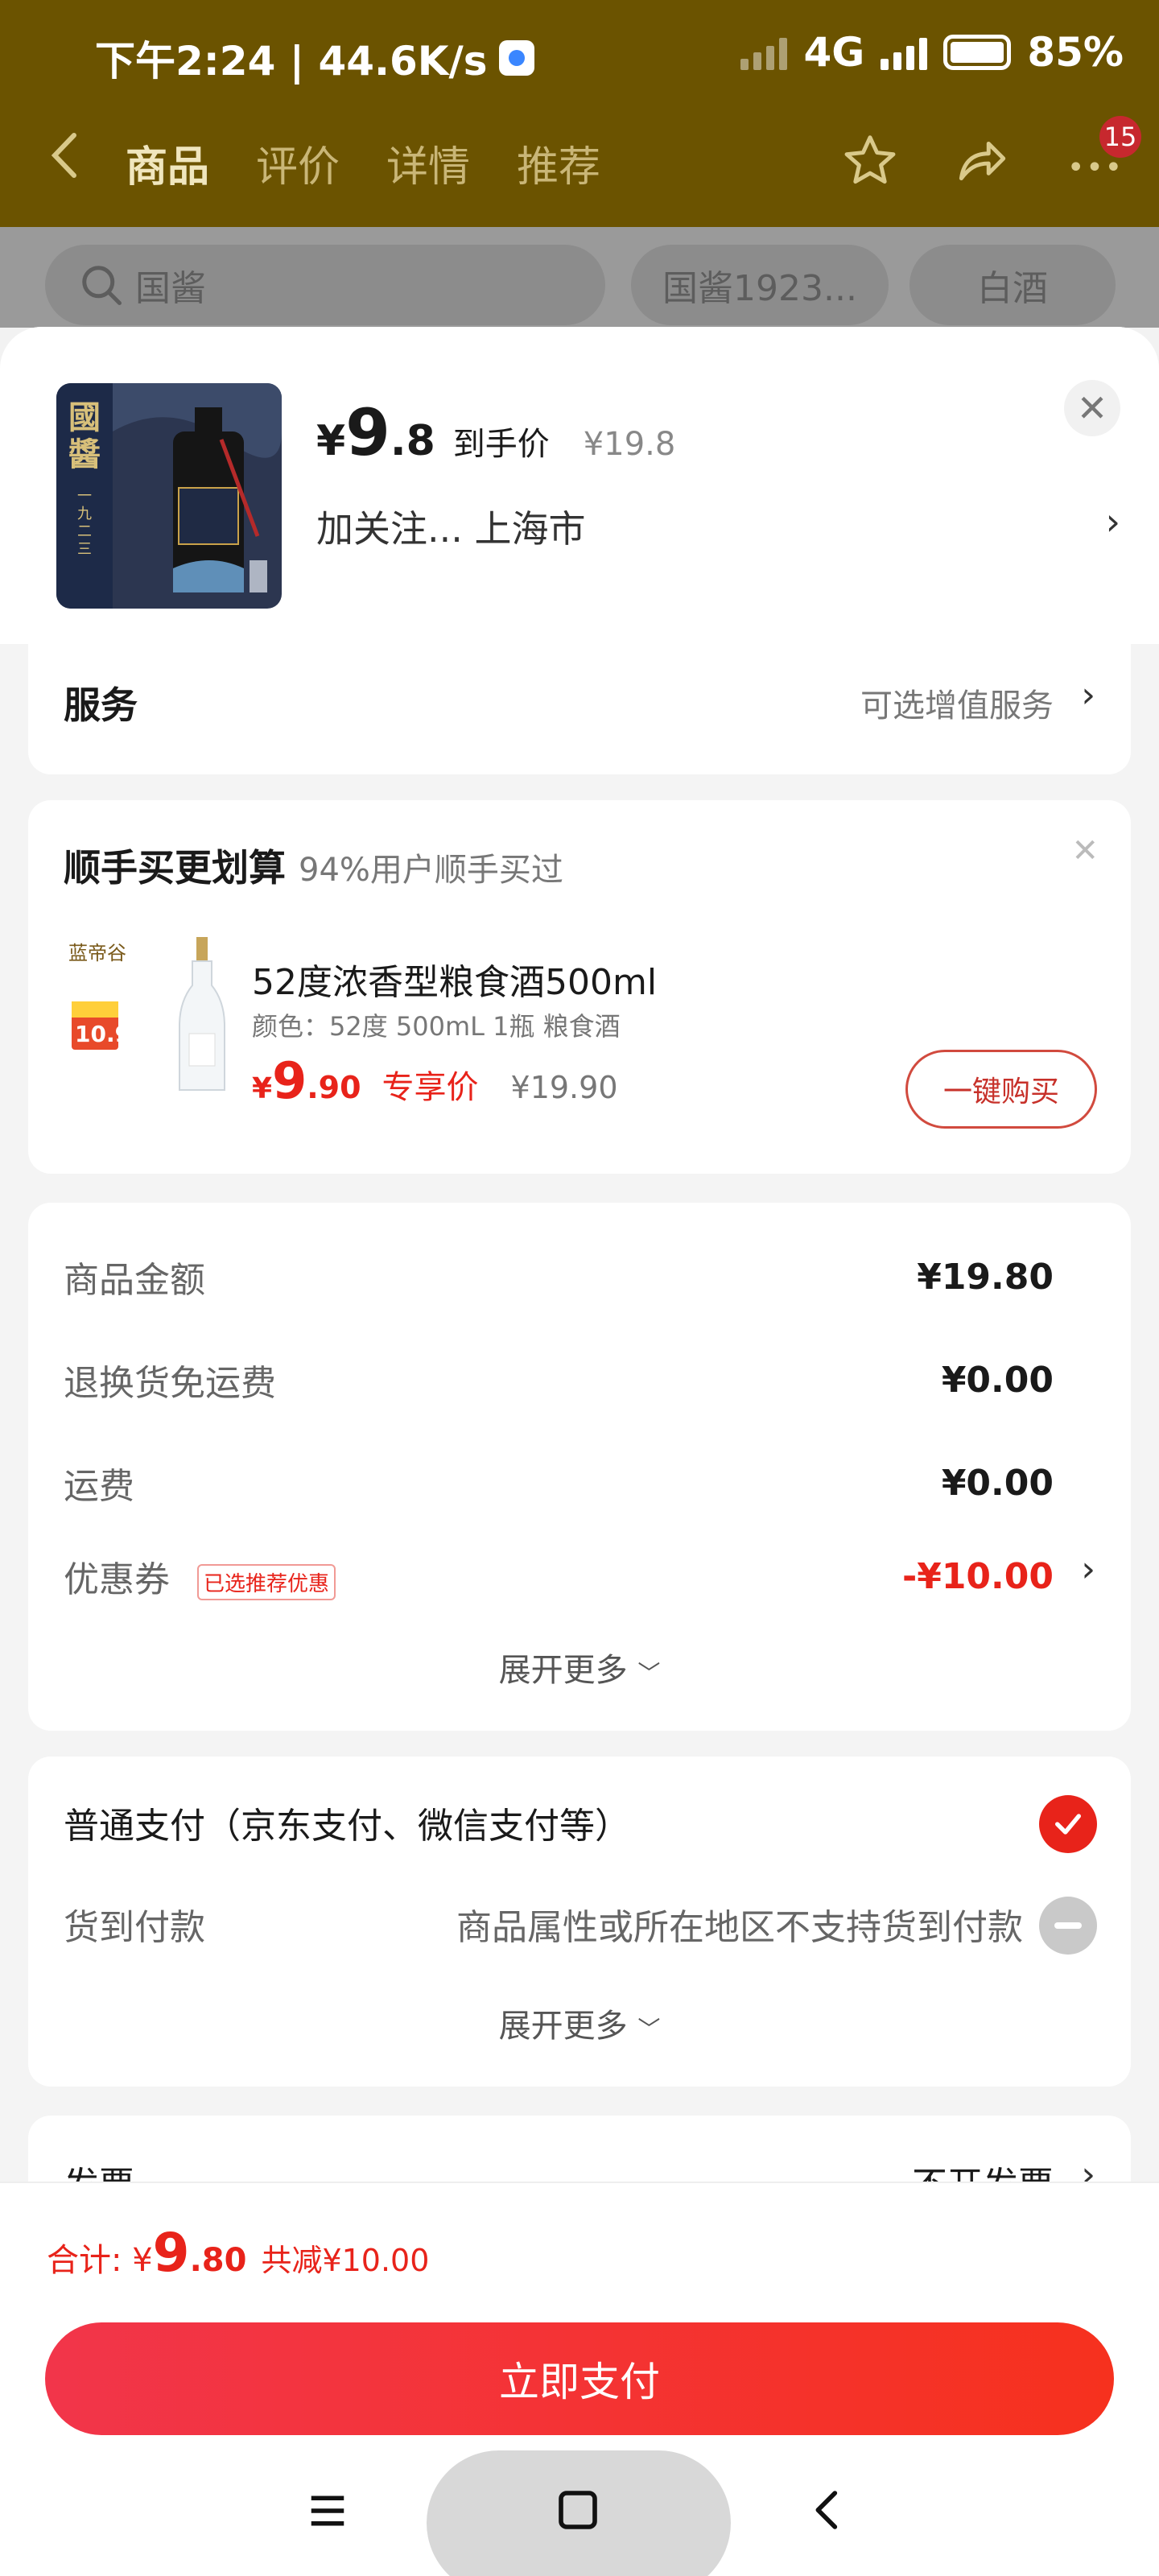 This screenshot has width=1159, height=2576. I want to click on tab-reviews: 评价, so click(298, 163).